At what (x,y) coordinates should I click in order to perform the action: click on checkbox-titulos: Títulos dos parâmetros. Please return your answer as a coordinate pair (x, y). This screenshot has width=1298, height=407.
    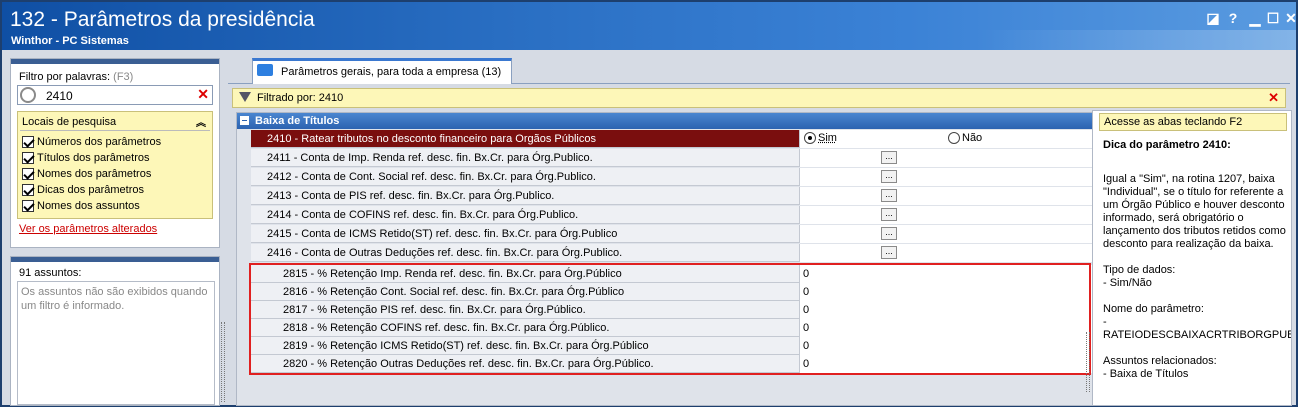
    Looking at the image, I should click on (86, 157).